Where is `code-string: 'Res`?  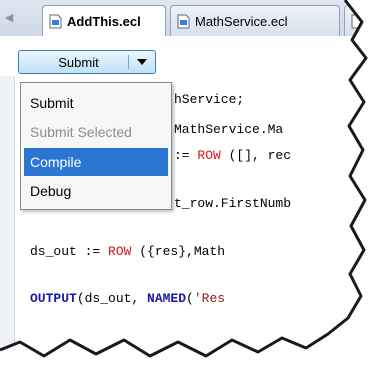
code-string: 'Res is located at coordinates (209, 298).